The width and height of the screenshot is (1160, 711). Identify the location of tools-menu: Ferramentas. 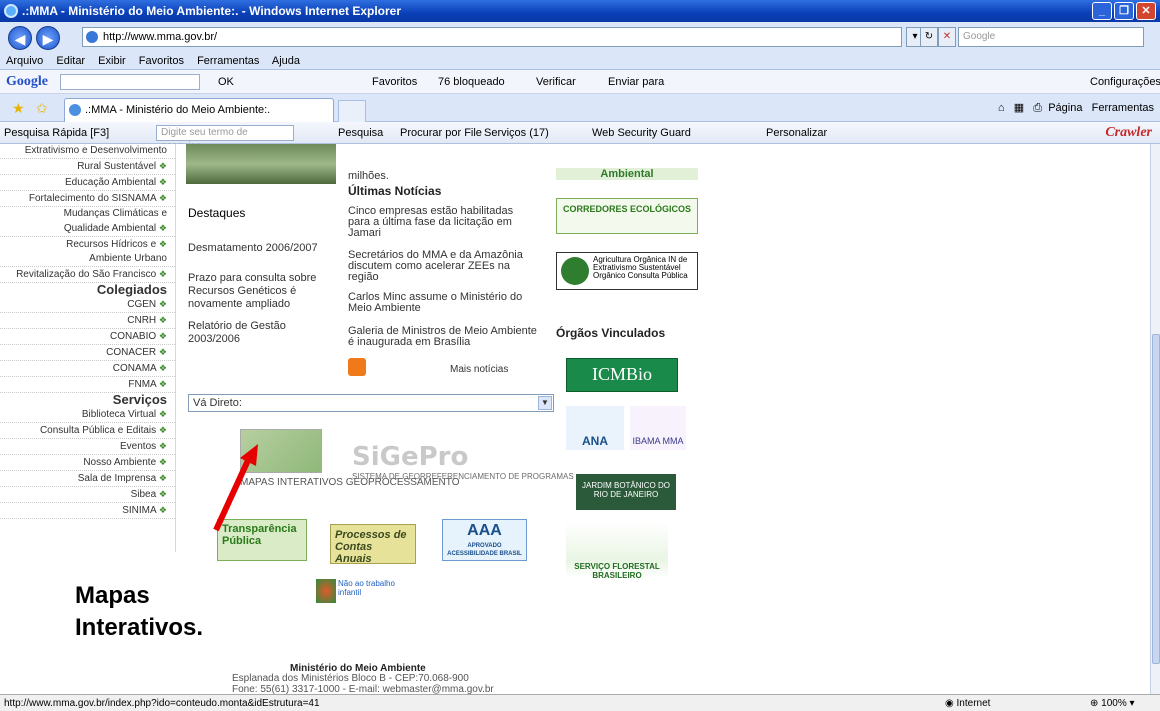
(1123, 108).